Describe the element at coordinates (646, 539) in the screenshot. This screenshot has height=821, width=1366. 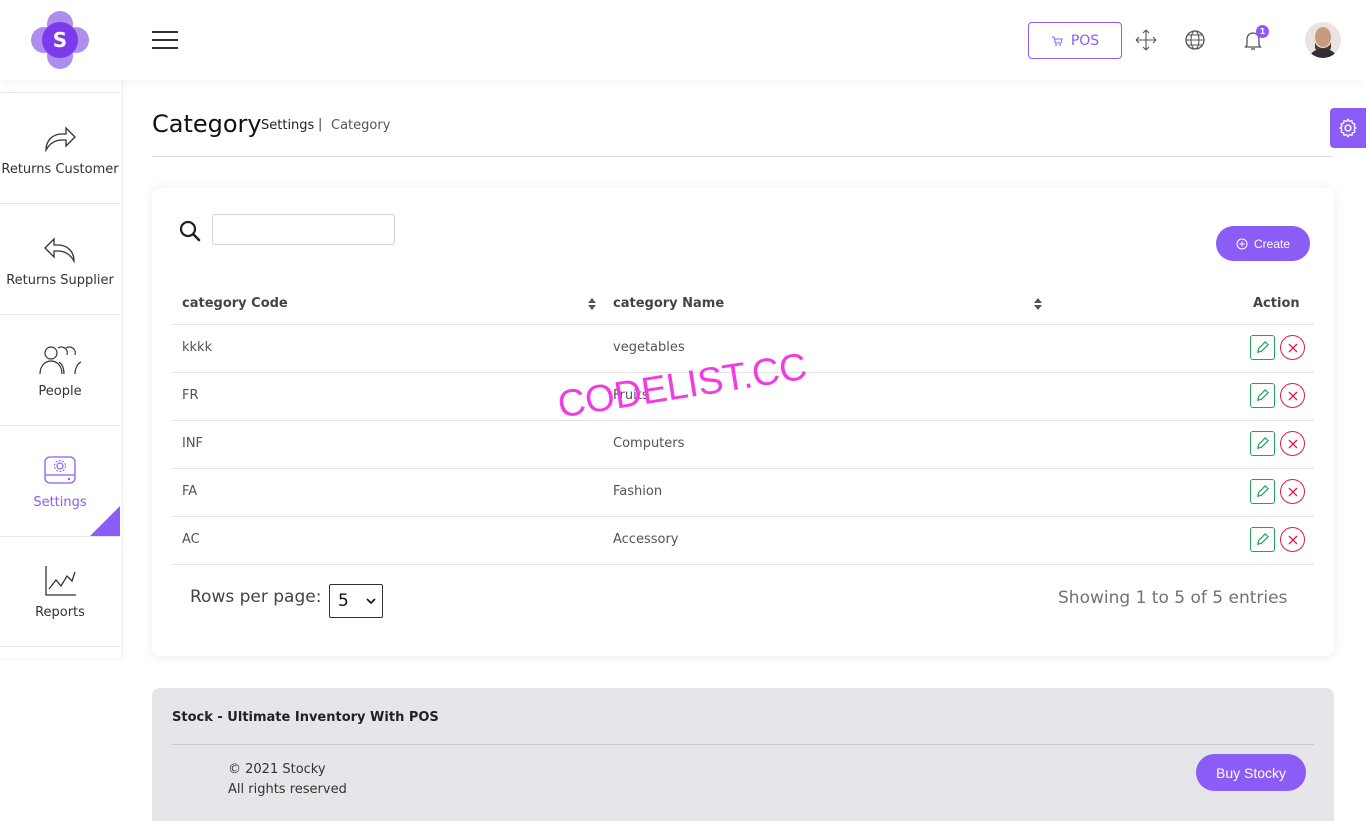
I see `cell-name: Accessory` at that location.